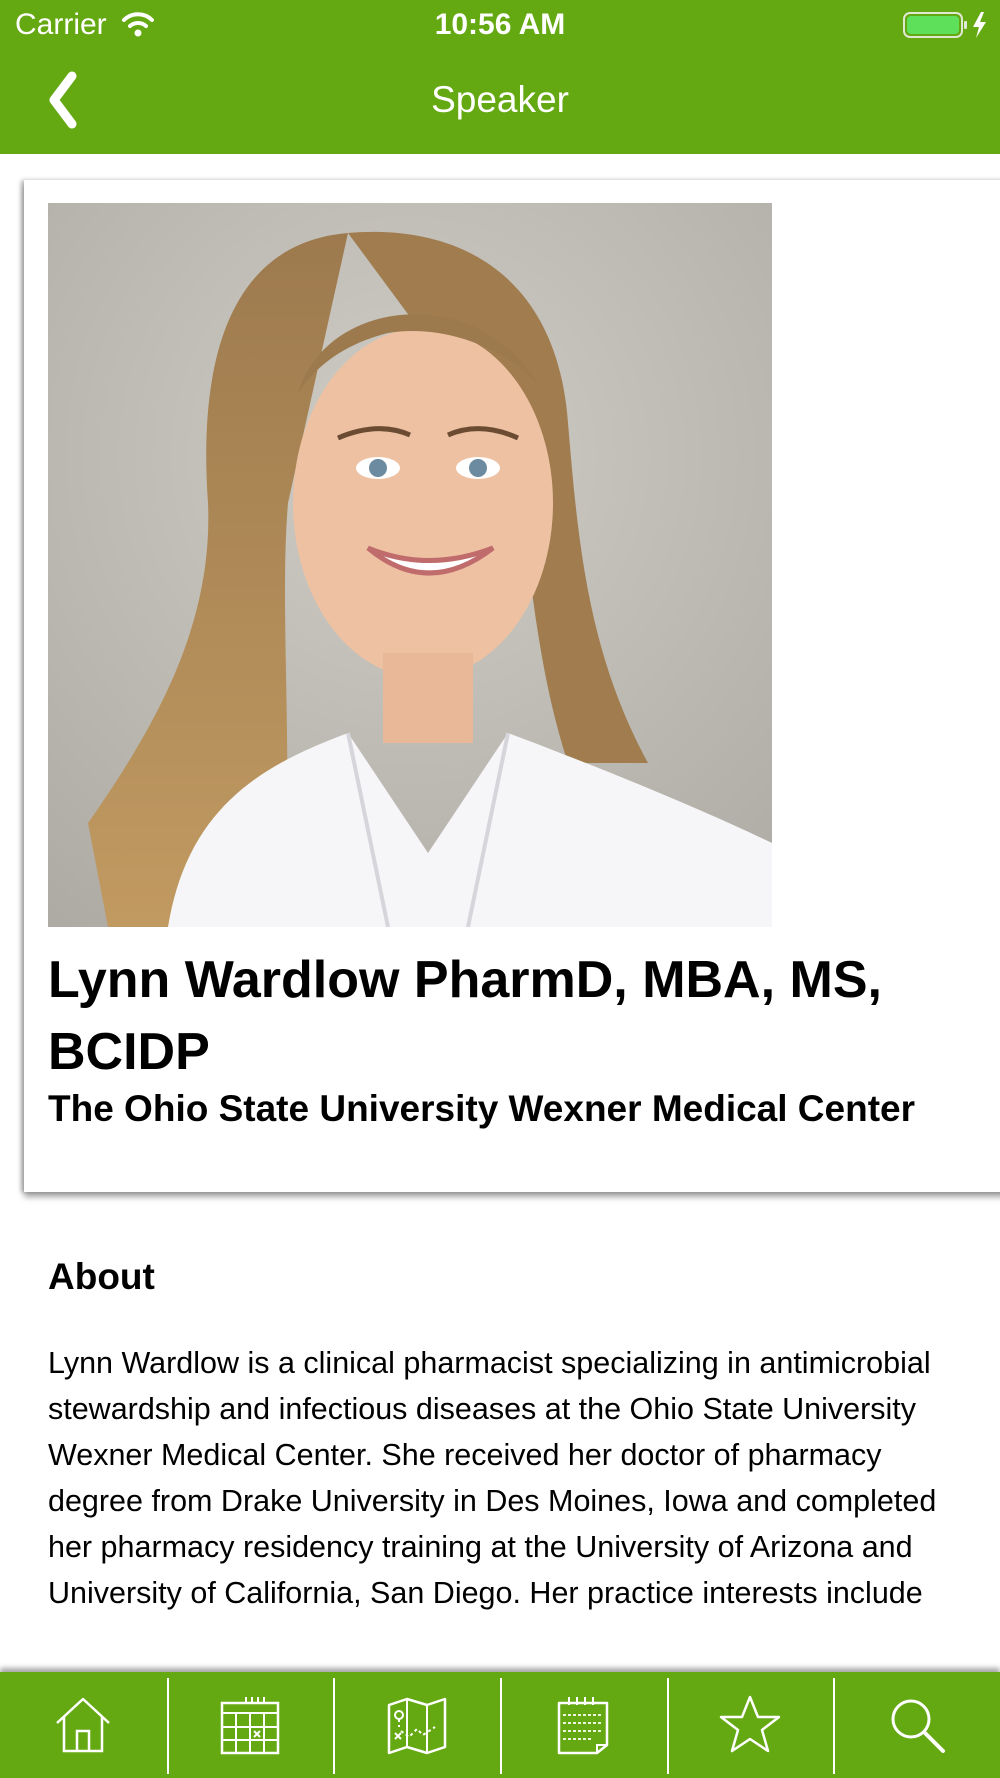 The height and width of the screenshot is (1778, 1000). I want to click on tab-bar, so click(500, 1725).